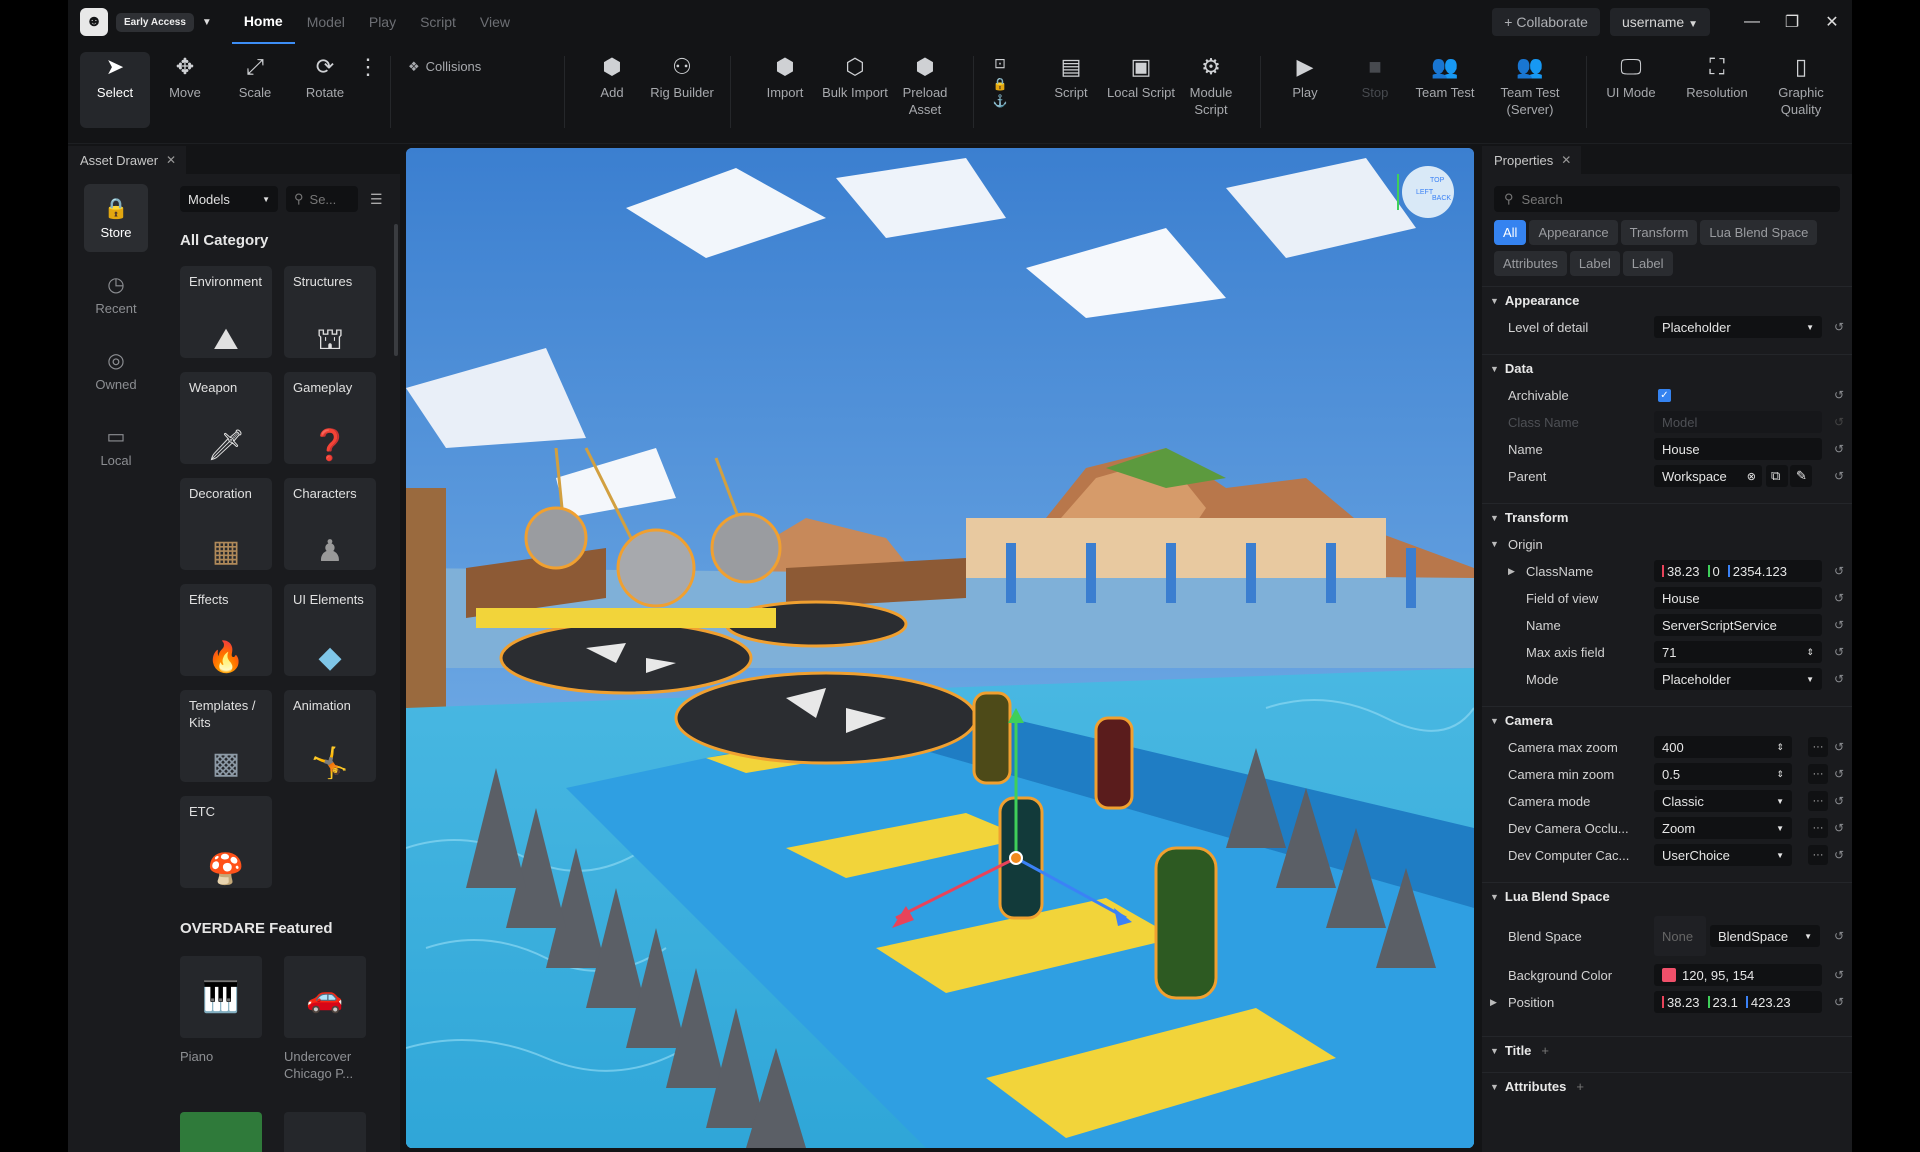 Image resolution: width=1920 pixels, height=1152 pixels. Describe the element at coordinates (1000, 90) in the screenshot. I see `transform-snap-tools: ⊡ 🔒 ⚓` at that location.